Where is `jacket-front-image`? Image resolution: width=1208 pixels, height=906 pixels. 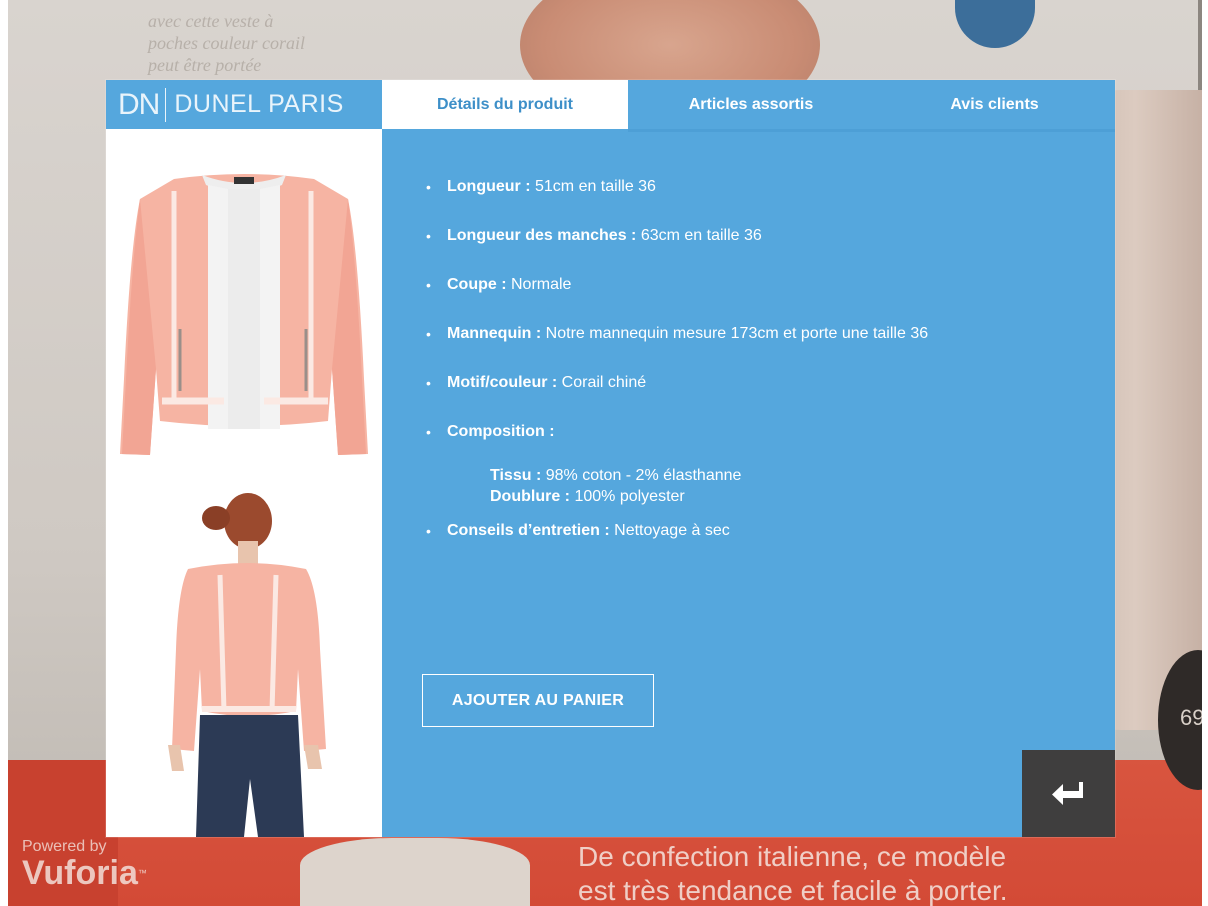 jacket-front-image is located at coordinates (244, 314).